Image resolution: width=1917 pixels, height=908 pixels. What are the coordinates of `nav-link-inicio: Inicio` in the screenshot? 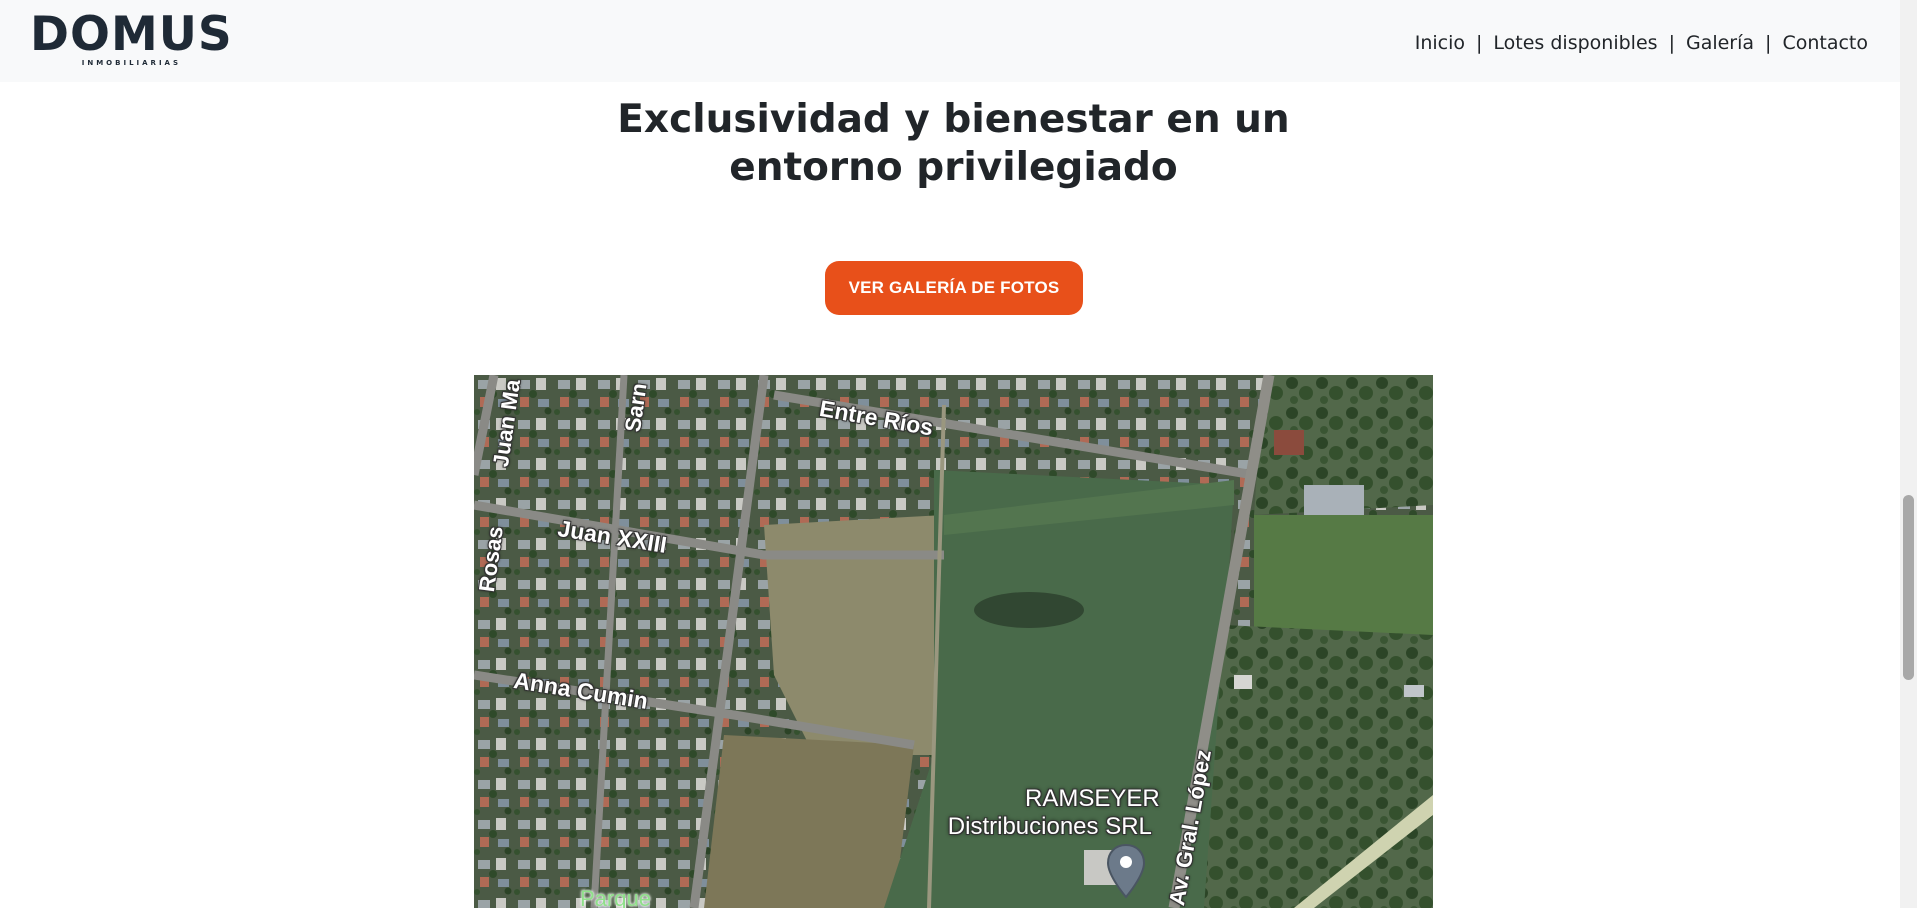 It's located at (1440, 43).